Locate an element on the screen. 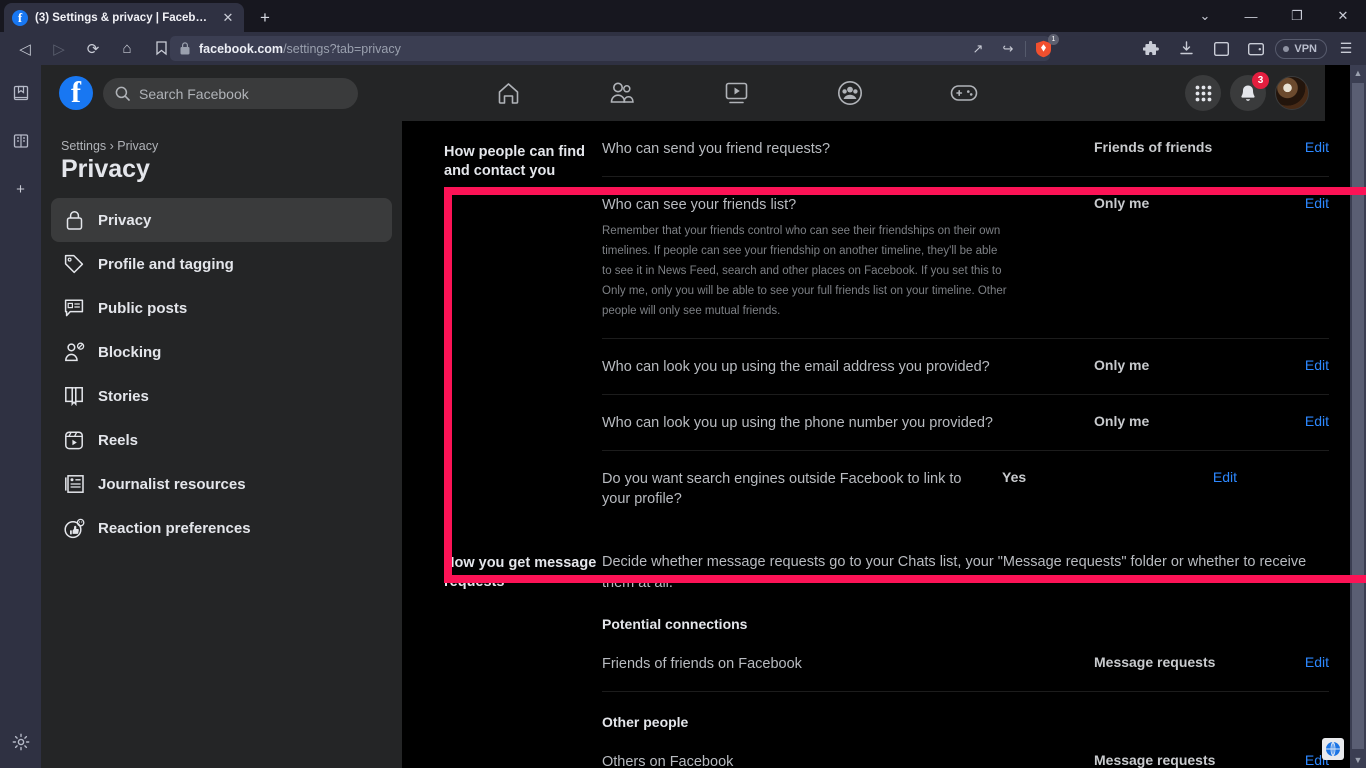 Image resolution: width=1366 pixels, height=768 pixels. nav-home-icon is located at coordinates (508, 93).